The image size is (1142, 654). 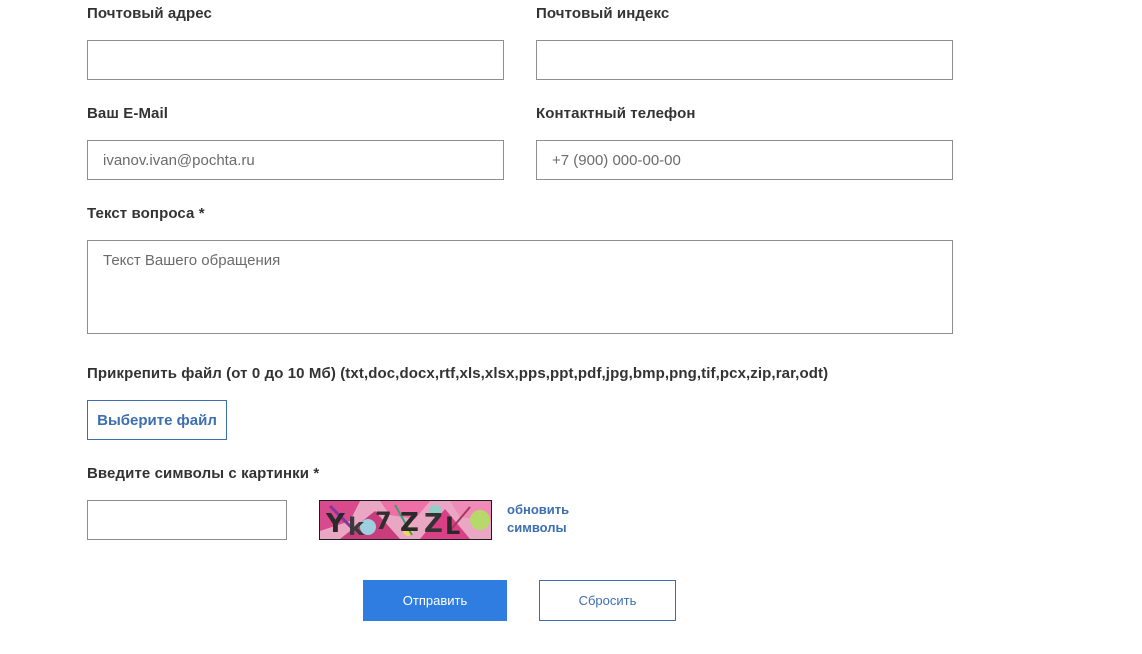 I want to click on captcha-input, so click(x=187, y=520).